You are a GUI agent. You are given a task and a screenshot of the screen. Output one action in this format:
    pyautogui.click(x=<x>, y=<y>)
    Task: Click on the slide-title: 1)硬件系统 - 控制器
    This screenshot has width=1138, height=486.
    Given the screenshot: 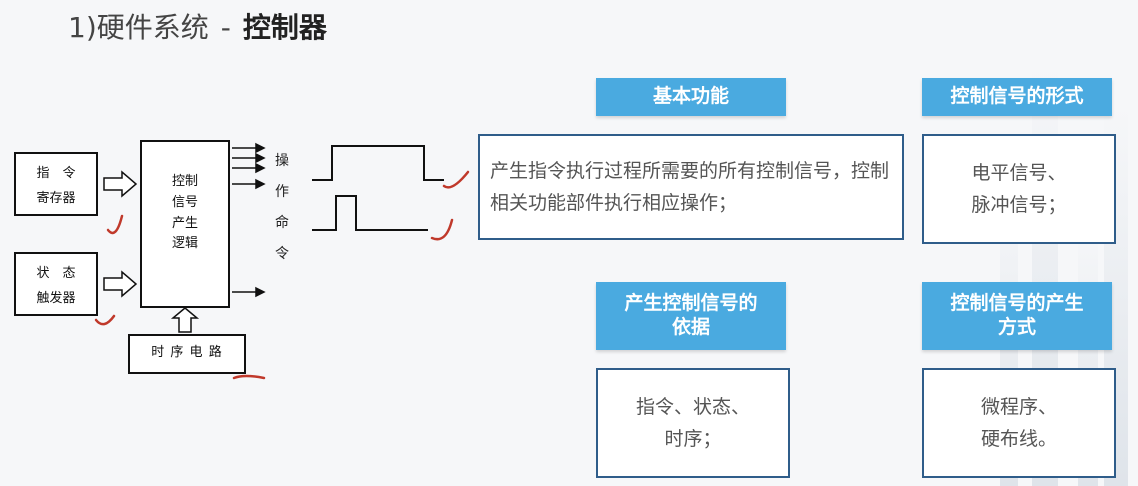 What is the action you would take?
    pyautogui.click(x=197, y=26)
    